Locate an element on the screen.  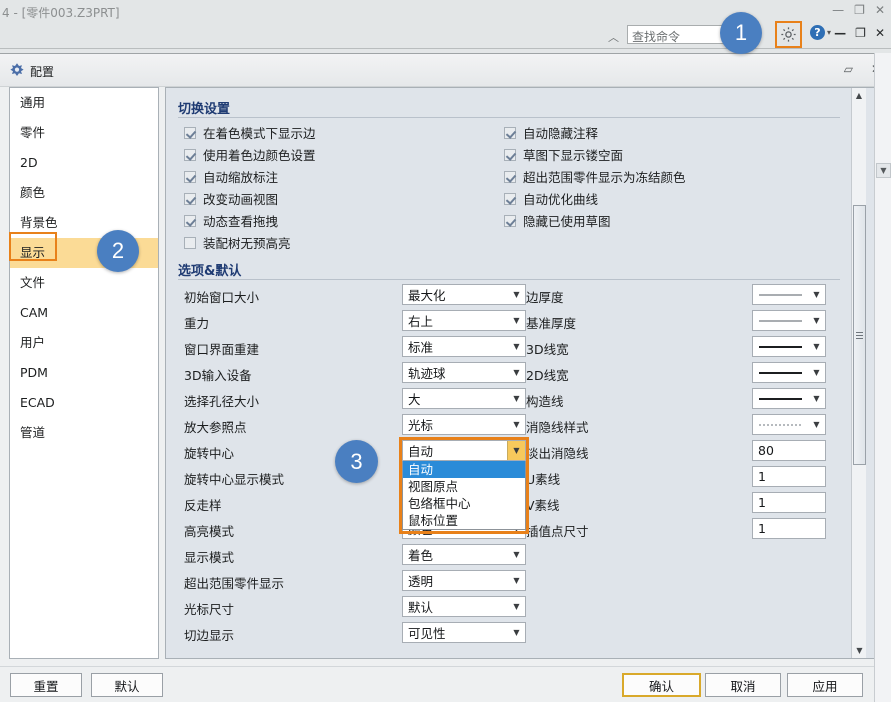
restore-sub-icon: ❐ is located at coordinates (860, 33).